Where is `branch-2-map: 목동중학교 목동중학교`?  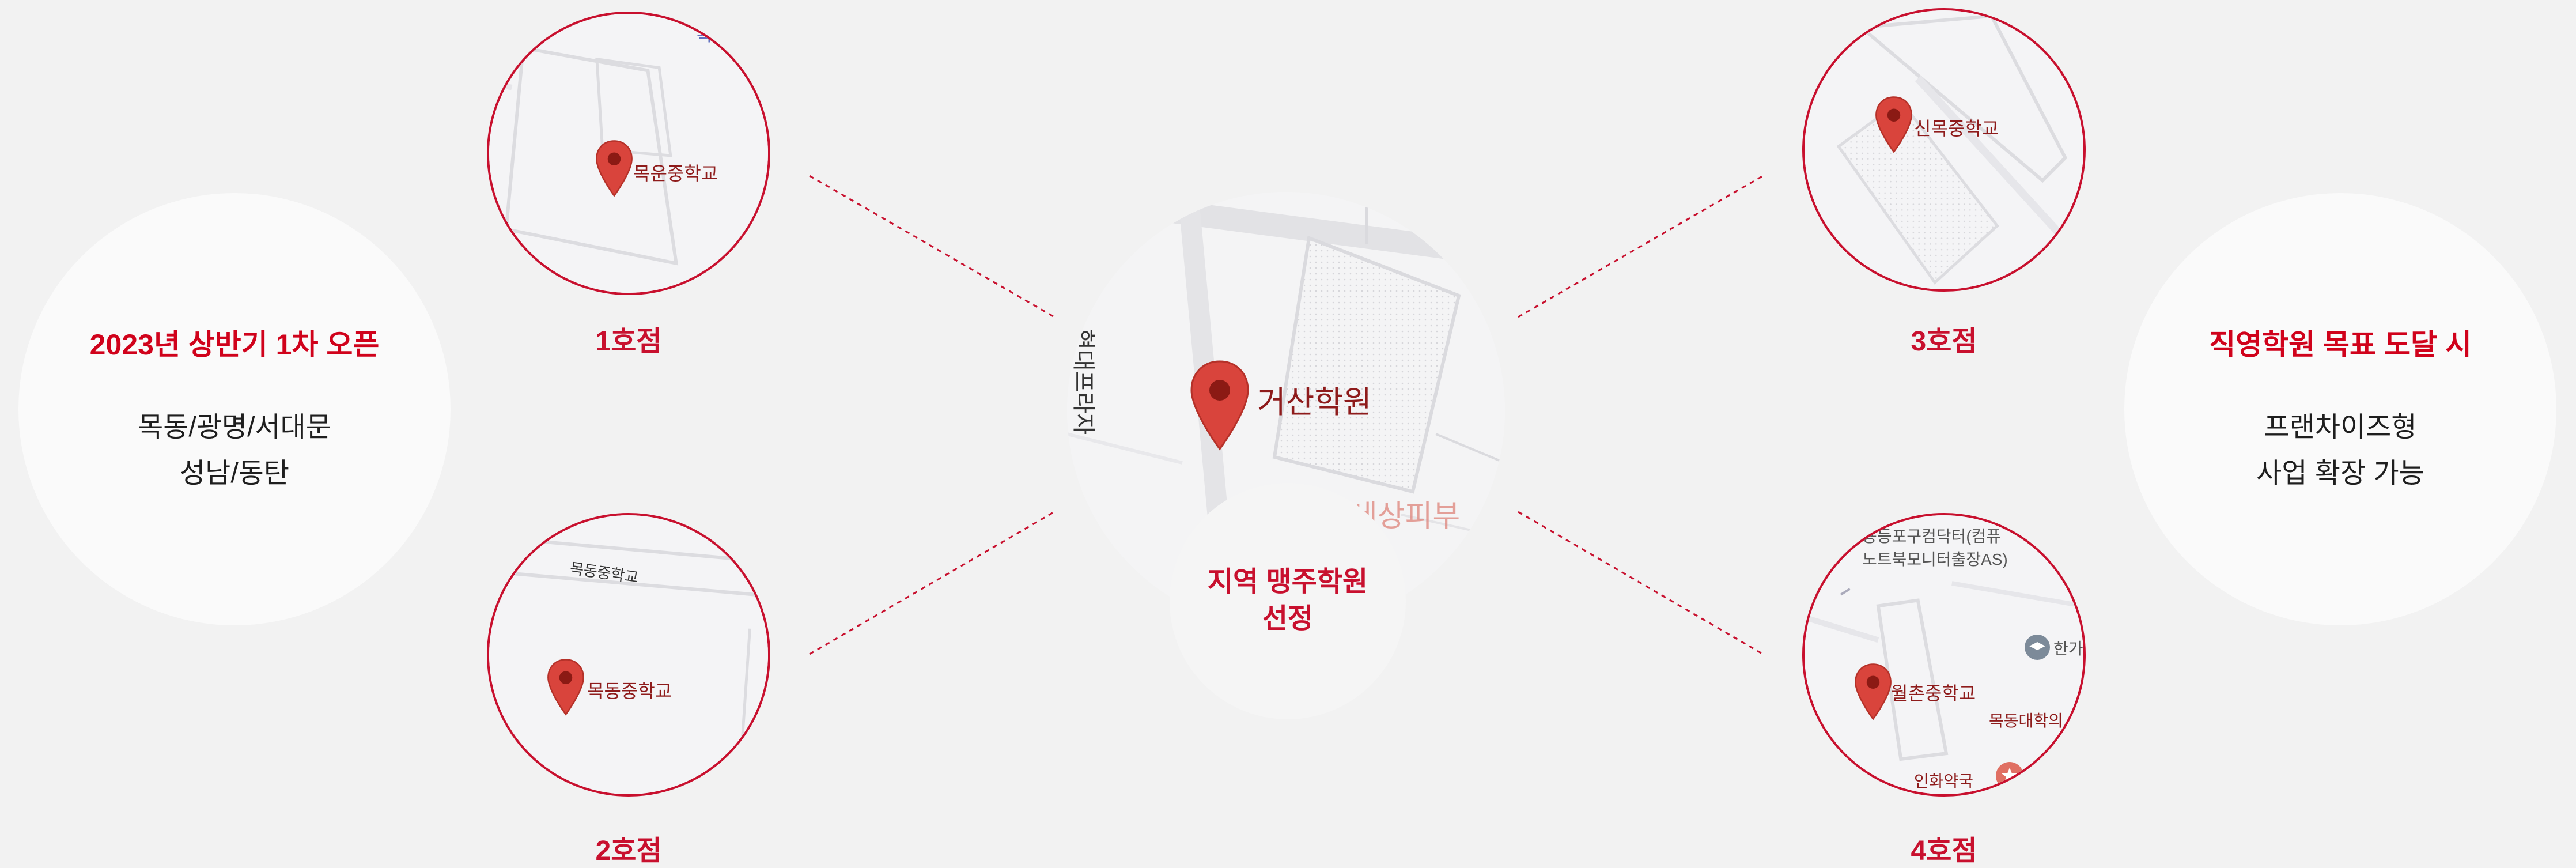
branch-2-map: 목동중학교 목동중학교 is located at coordinates (628, 655).